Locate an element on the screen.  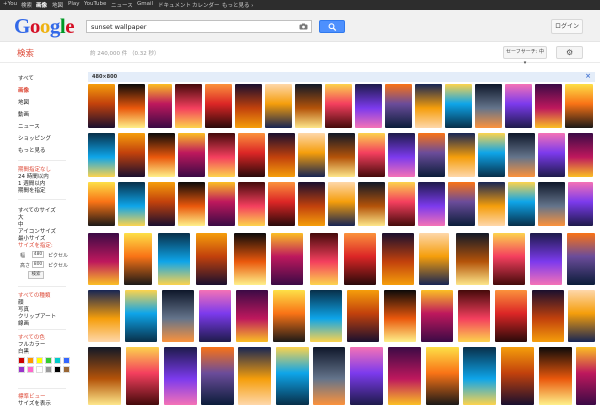
topbar-link: ドキュメント is located at coordinates (174, 5).